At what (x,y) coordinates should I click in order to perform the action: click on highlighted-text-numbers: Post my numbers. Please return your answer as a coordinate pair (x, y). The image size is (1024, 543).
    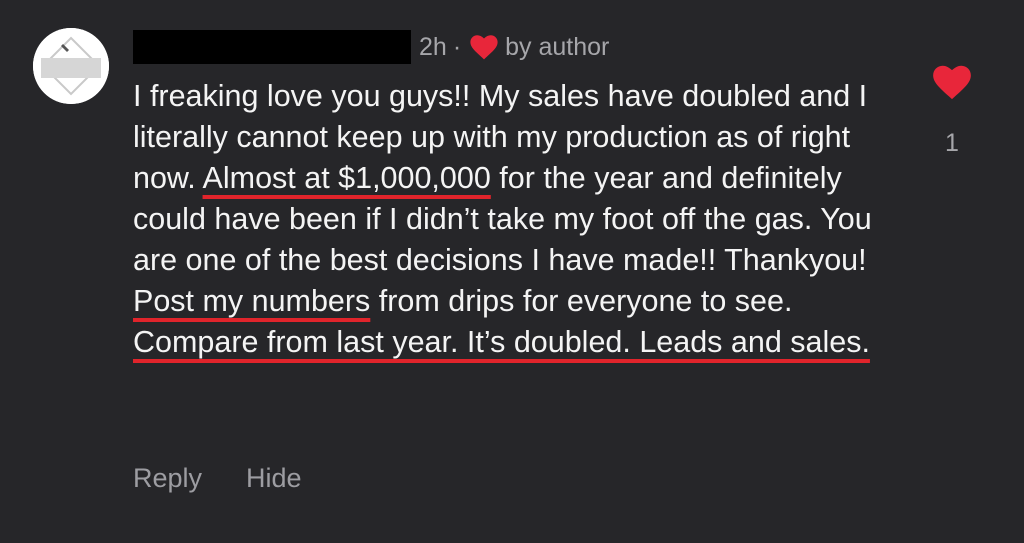
    Looking at the image, I should click on (252, 301).